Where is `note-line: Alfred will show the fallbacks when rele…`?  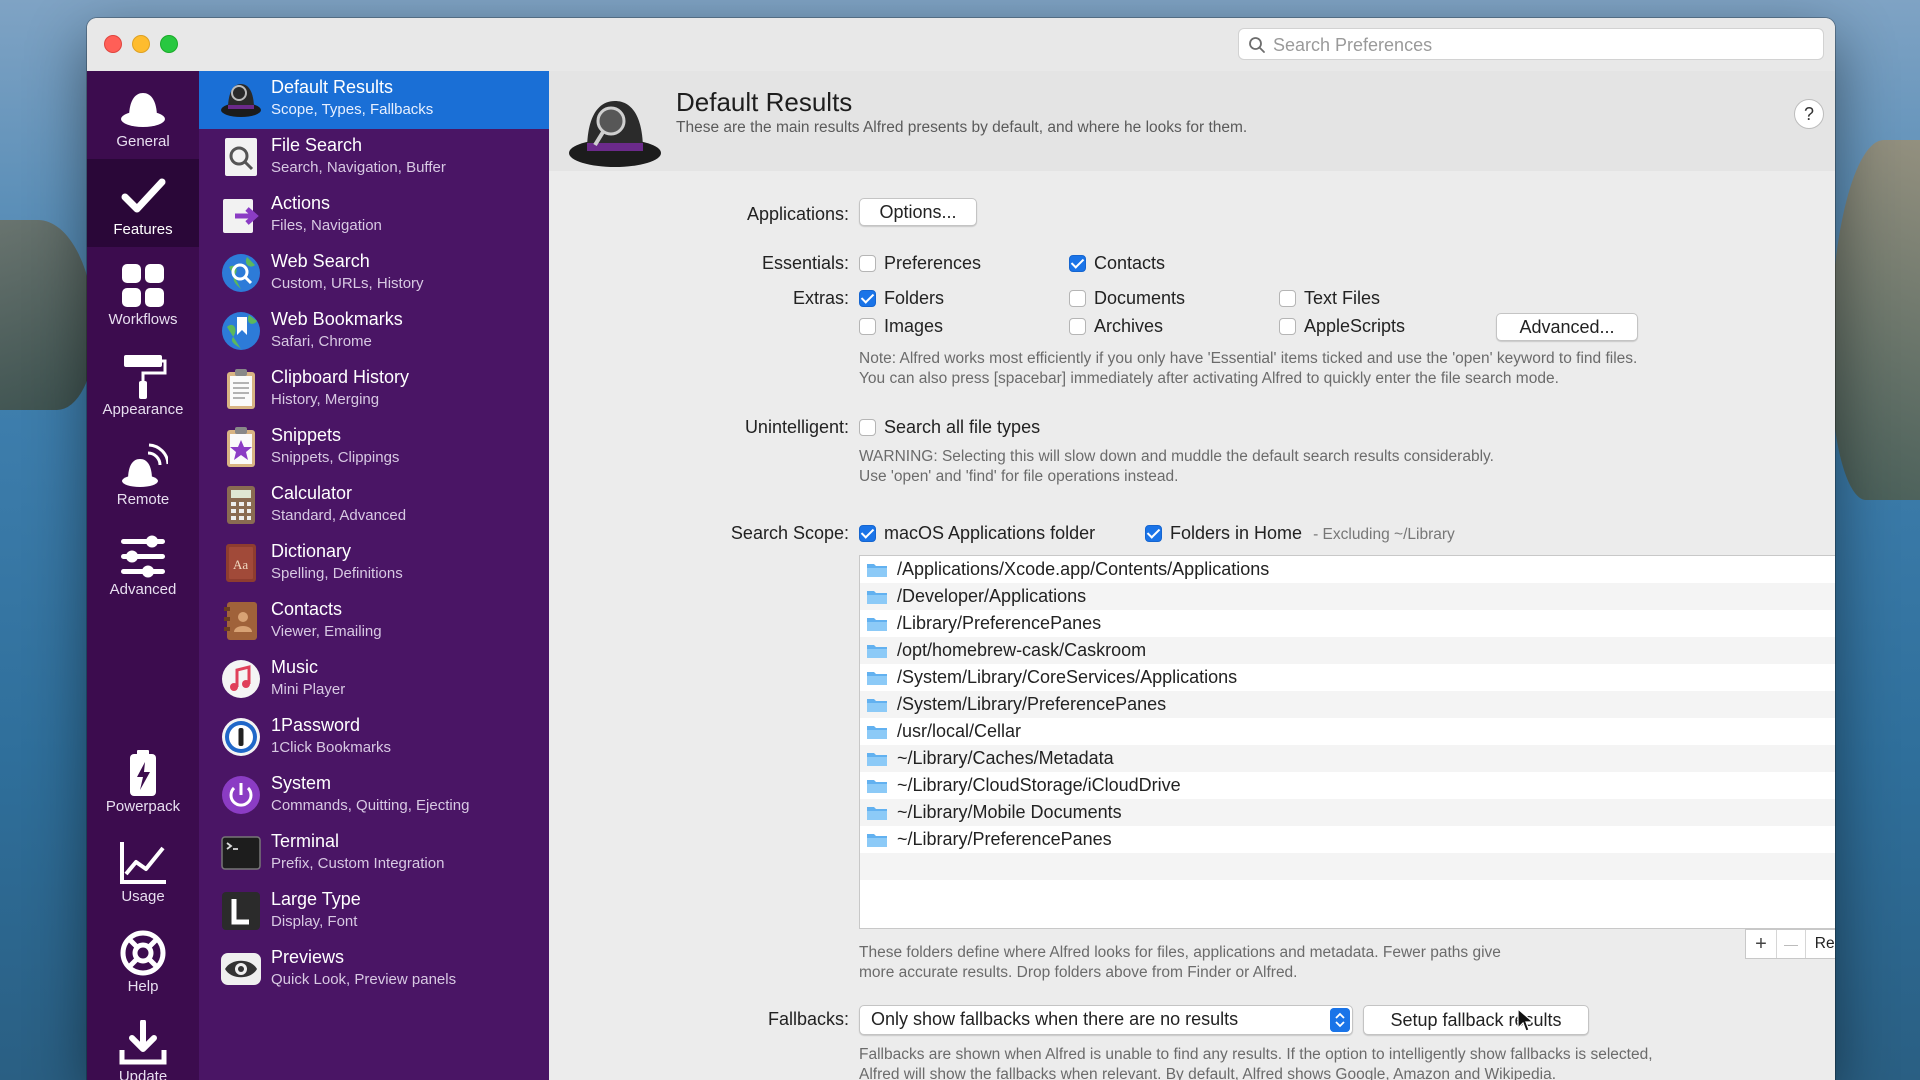 note-line: Alfred will show the fallbacks when rele… is located at coordinates (1208, 1073).